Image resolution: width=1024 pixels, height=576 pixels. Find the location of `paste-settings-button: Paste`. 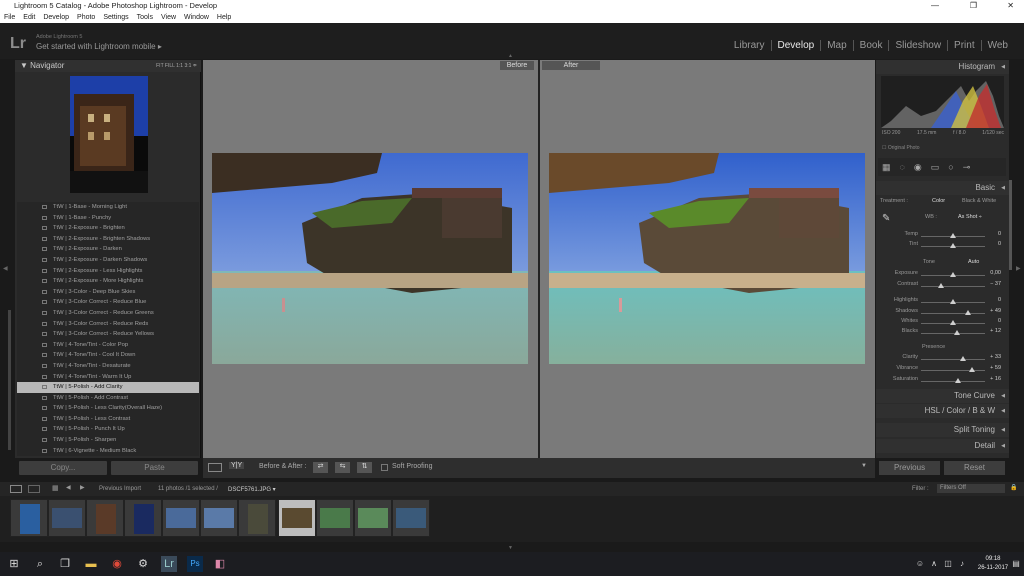

paste-settings-button: Paste is located at coordinates (154, 468).